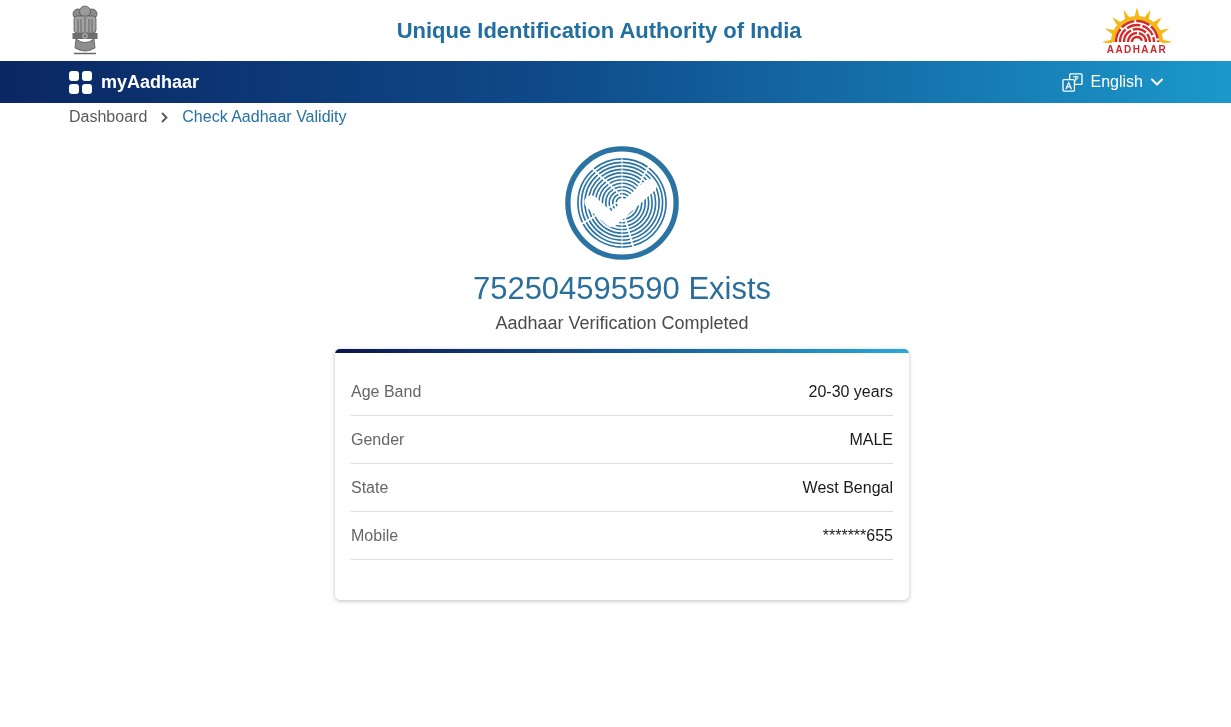 Image resolution: width=1231 pixels, height=727 pixels. I want to click on chevron-right-icon, so click(165, 117).